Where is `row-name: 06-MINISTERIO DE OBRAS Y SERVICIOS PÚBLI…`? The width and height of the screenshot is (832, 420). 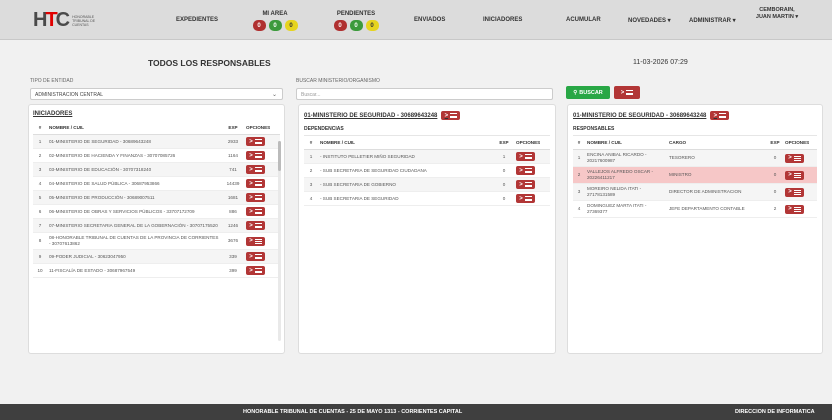 row-name: 06-MINISTERIO DE OBRAS Y SERVICIOS PÚBLI… is located at coordinates (134, 211).